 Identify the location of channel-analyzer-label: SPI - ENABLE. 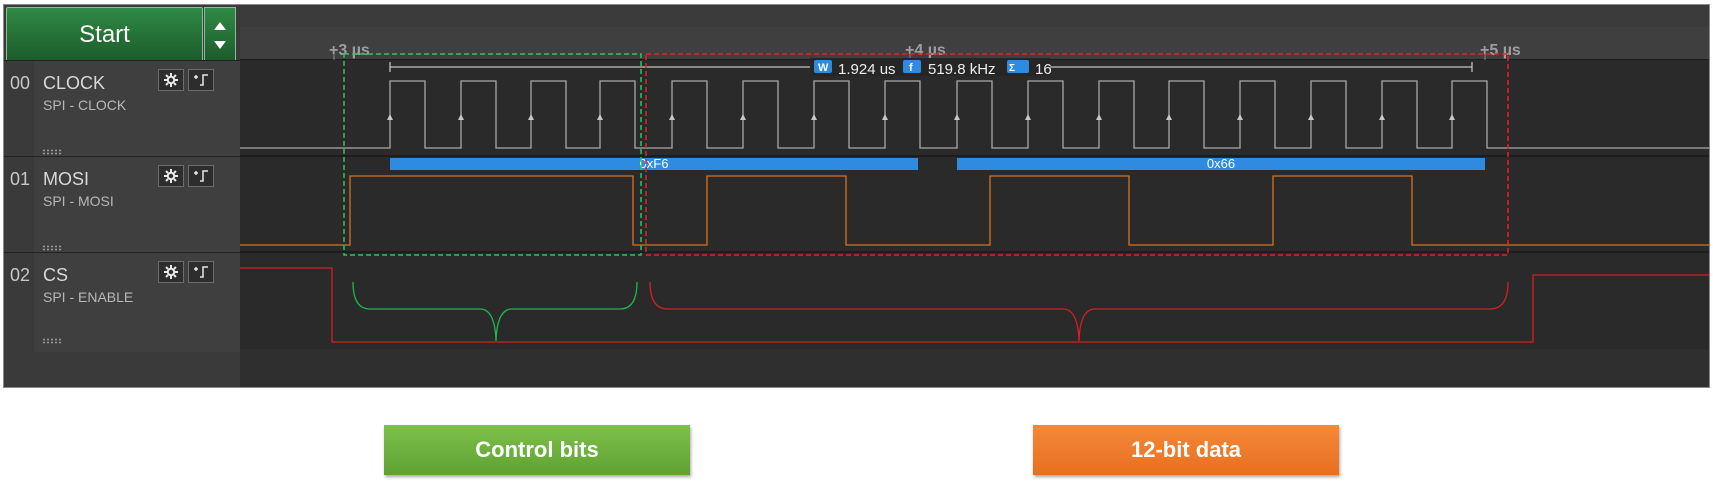
(88, 297).